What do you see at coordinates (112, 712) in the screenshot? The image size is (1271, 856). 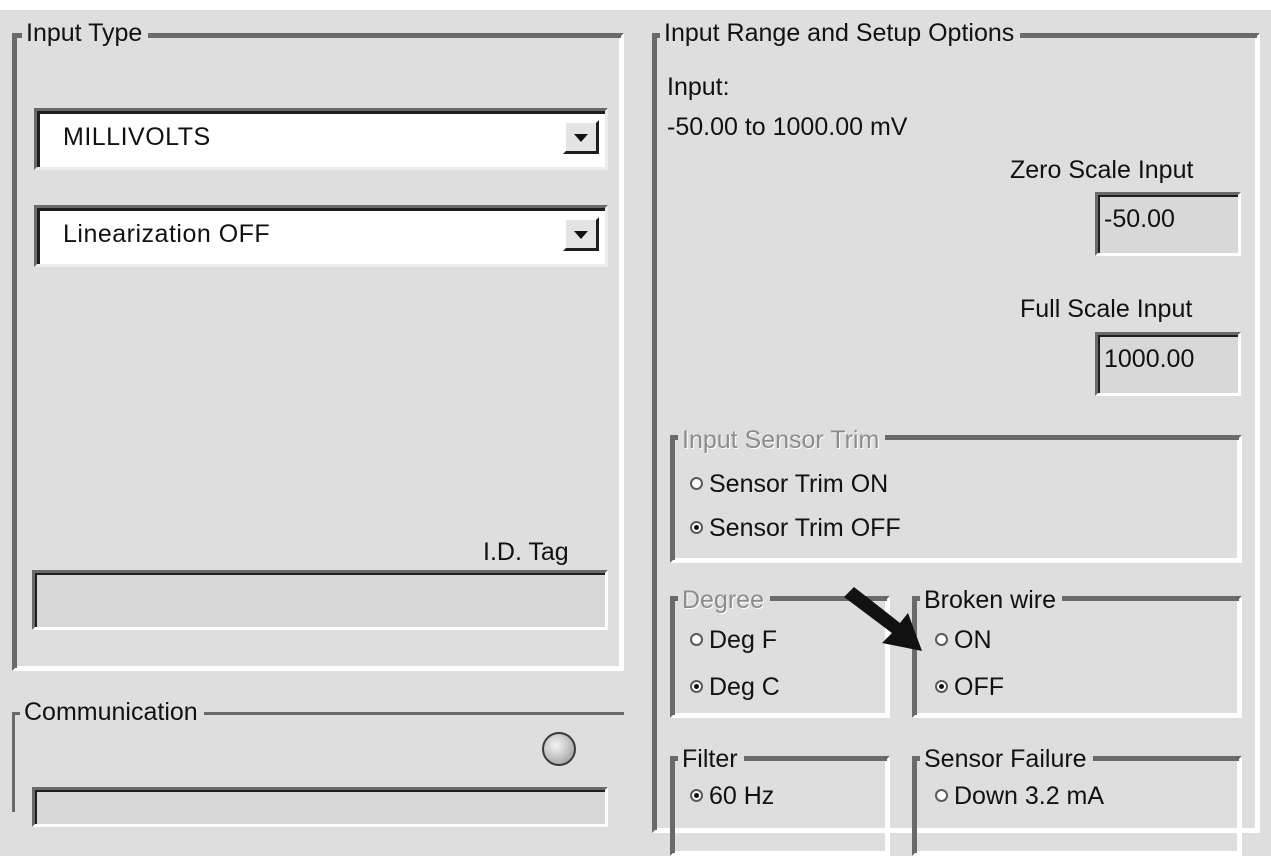 I see `communication-legend: Communication` at bounding box center [112, 712].